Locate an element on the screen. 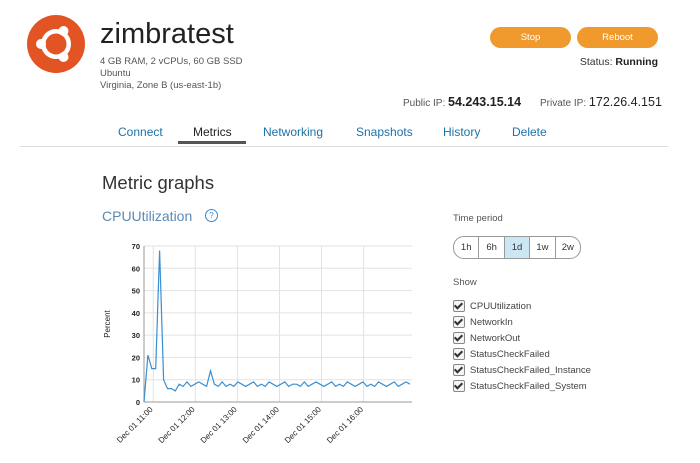 The height and width of the screenshot is (463, 700). period-option-1h: 1h is located at coordinates (467, 247).